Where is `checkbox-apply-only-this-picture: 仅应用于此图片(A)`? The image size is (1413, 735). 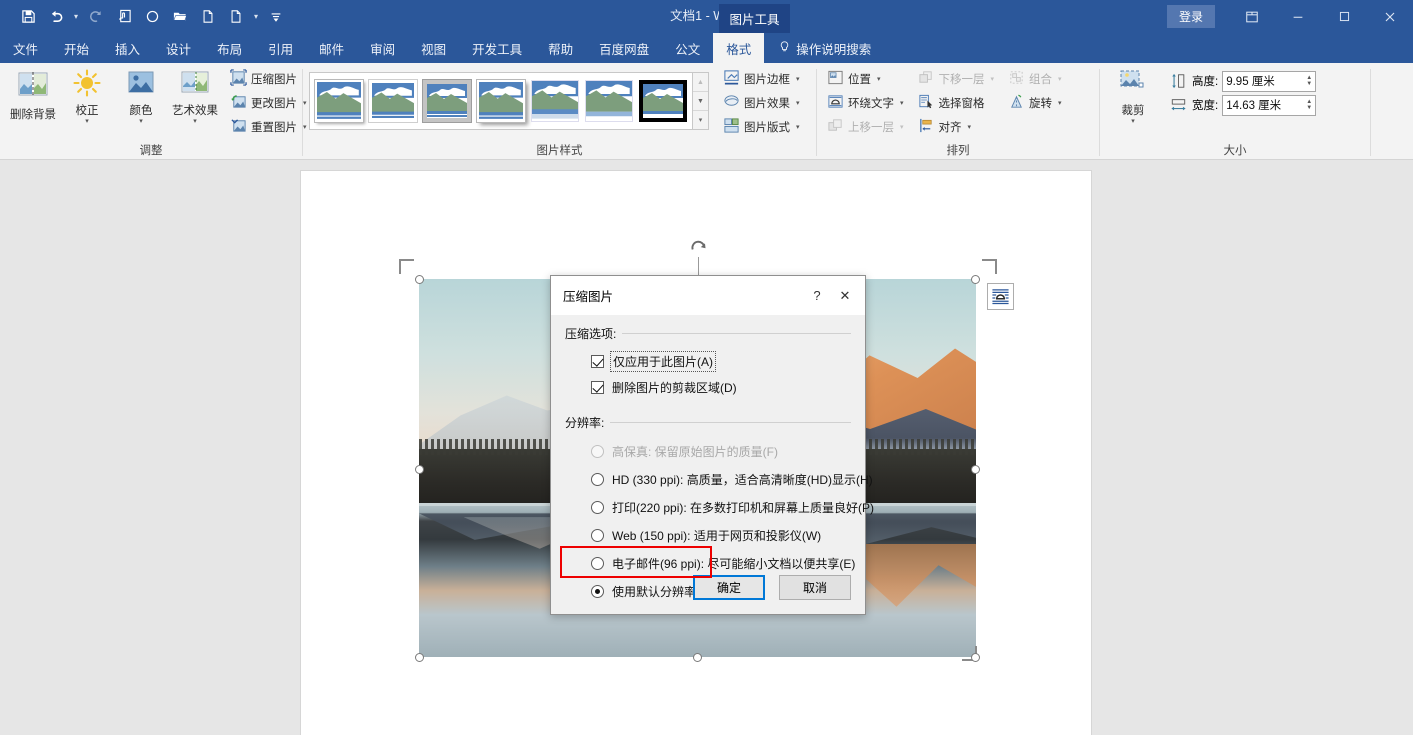
checkbox-apply-only-this-picture: 仅应用于此图片(A) is located at coordinates (708, 361).